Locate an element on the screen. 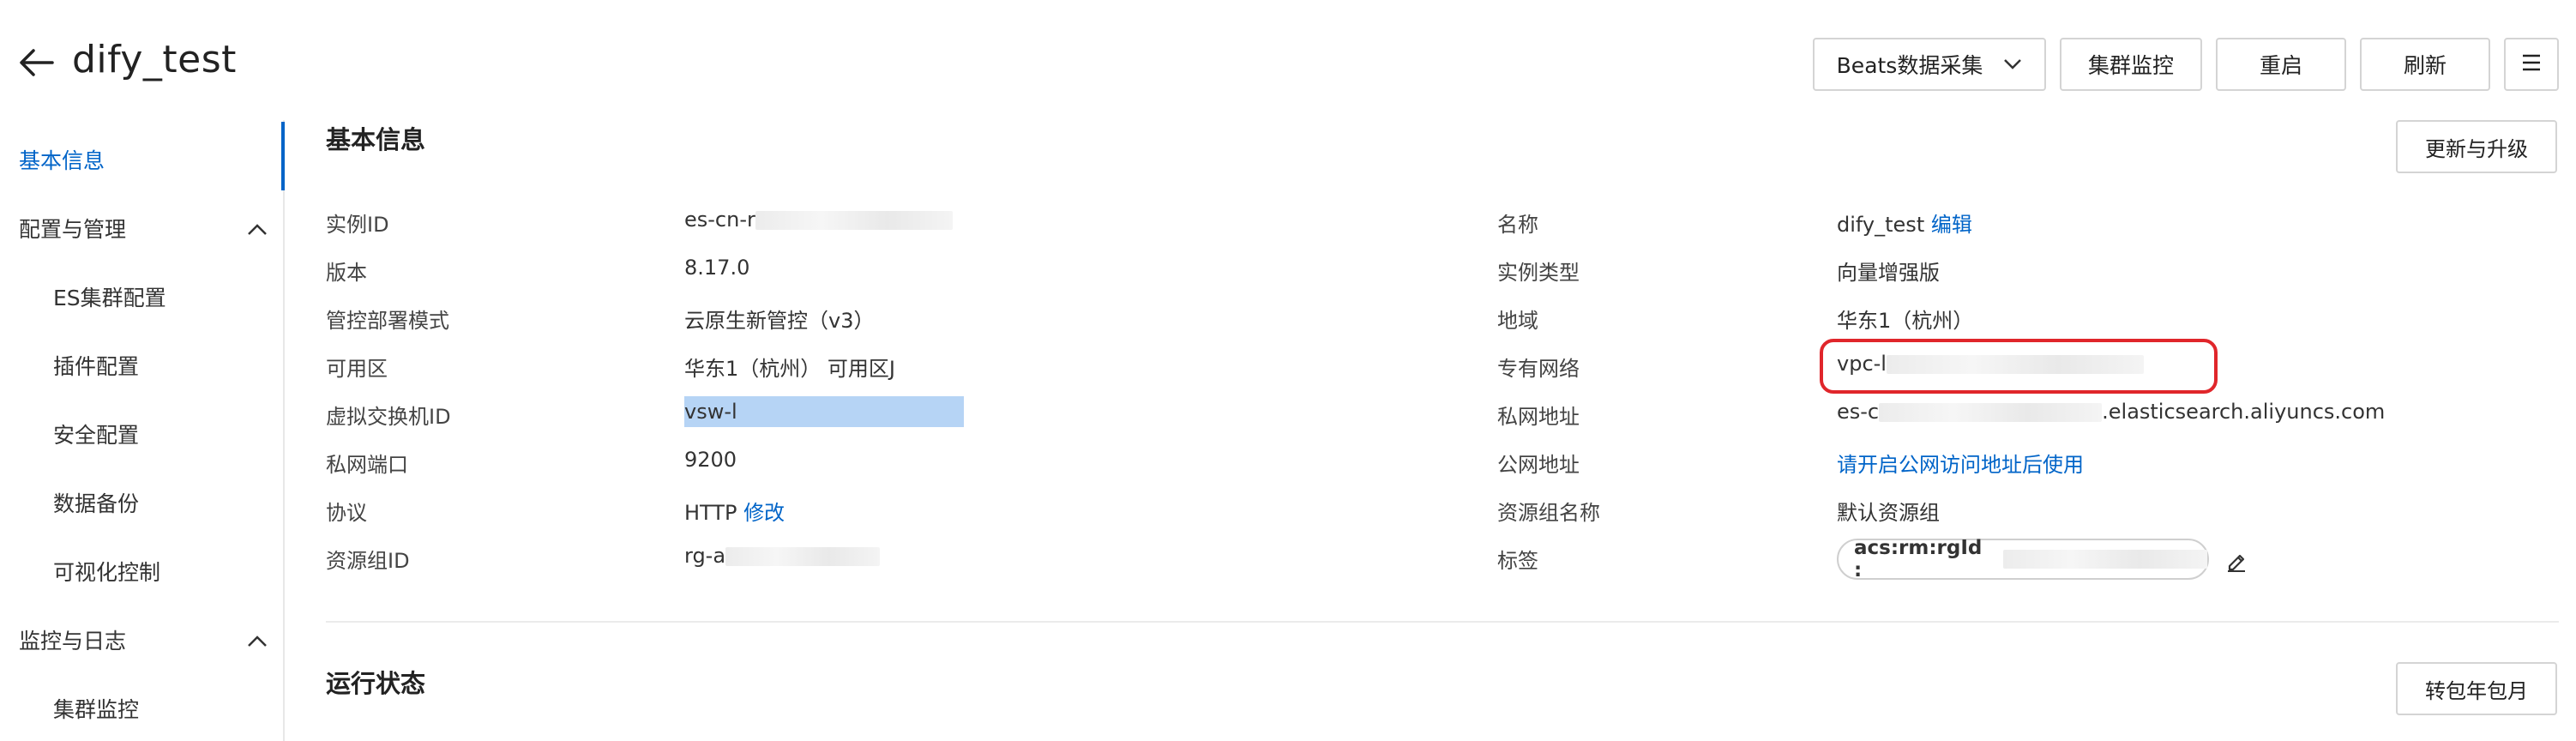  version-label: 版本 is located at coordinates (346, 273).